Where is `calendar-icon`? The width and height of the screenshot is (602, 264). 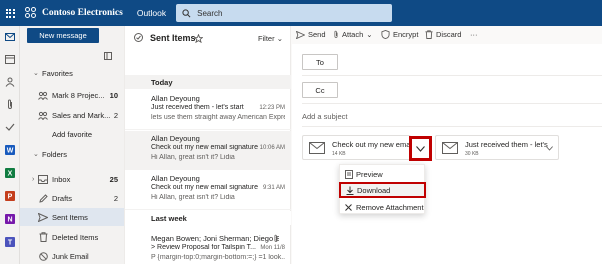 calendar-icon is located at coordinates (10, 59).